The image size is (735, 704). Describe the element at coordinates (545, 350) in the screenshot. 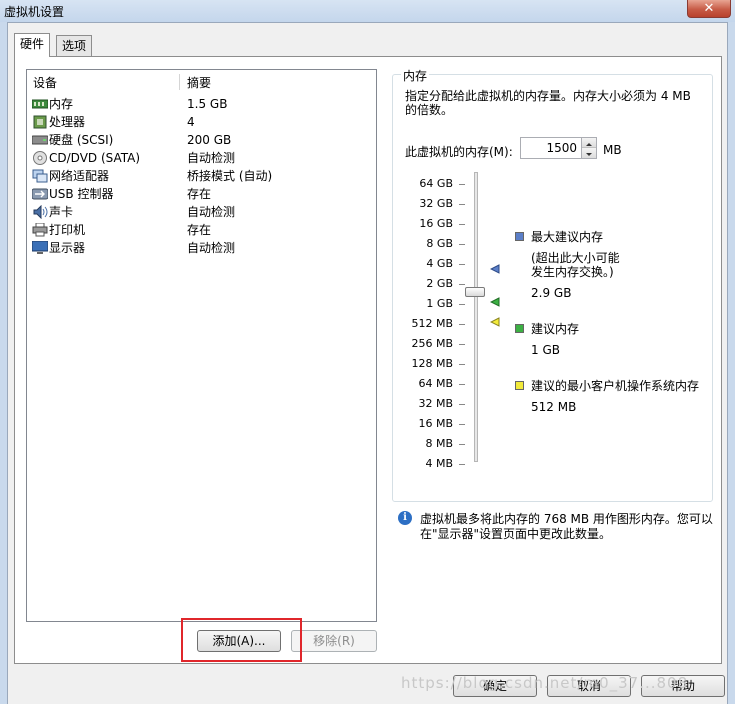

I see `recommended-value: 1 GB` at that location.